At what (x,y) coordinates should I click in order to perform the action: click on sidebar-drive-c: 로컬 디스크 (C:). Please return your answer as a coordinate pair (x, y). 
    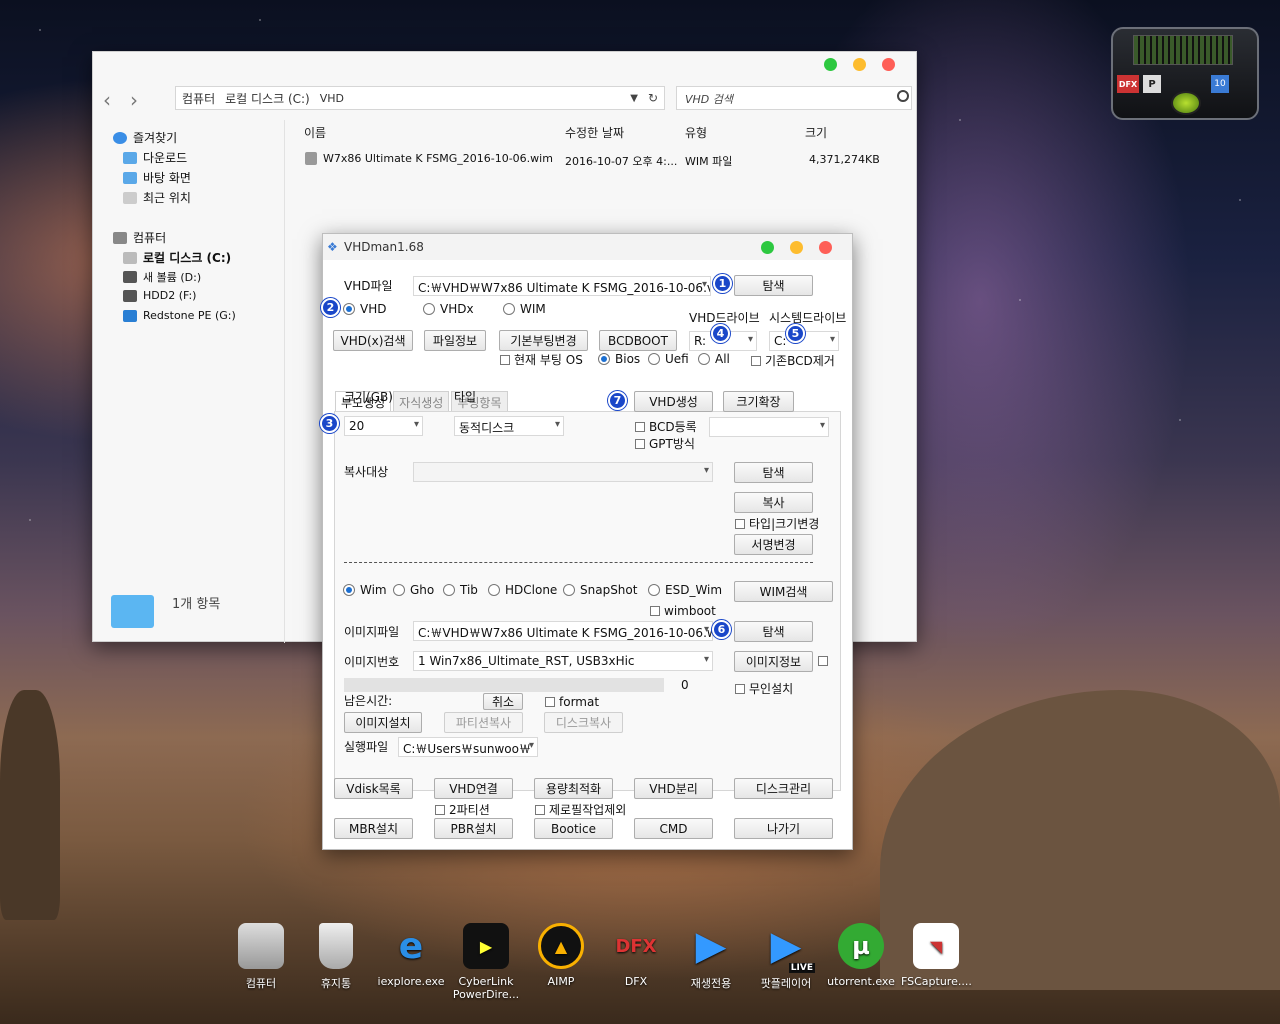
    Looking at the image, I should click on (187, 257).